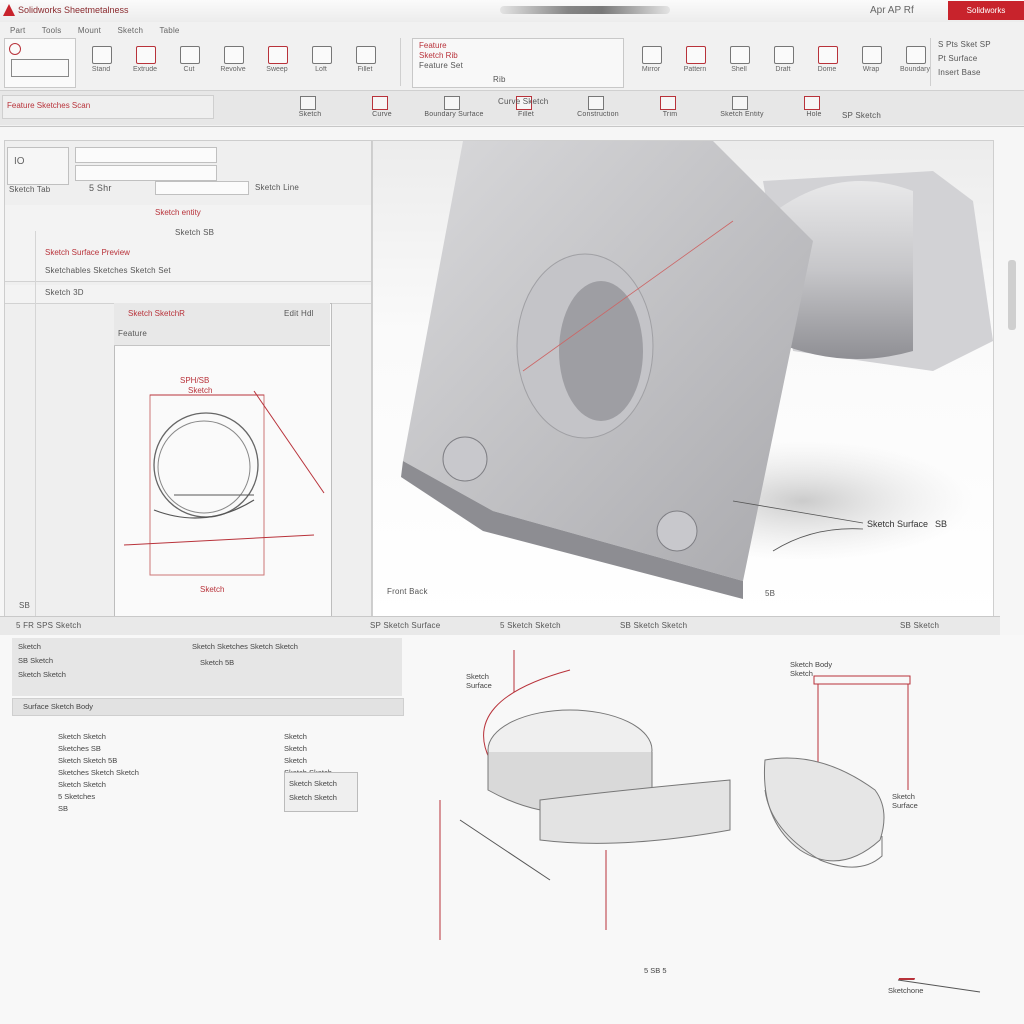 The width and height of the screenshot is (1024, 1024). What do you see at coordinates (598, 108) in the screenshot?
I see `row2-tool-4: Construction` at bounding box center [598, 108].